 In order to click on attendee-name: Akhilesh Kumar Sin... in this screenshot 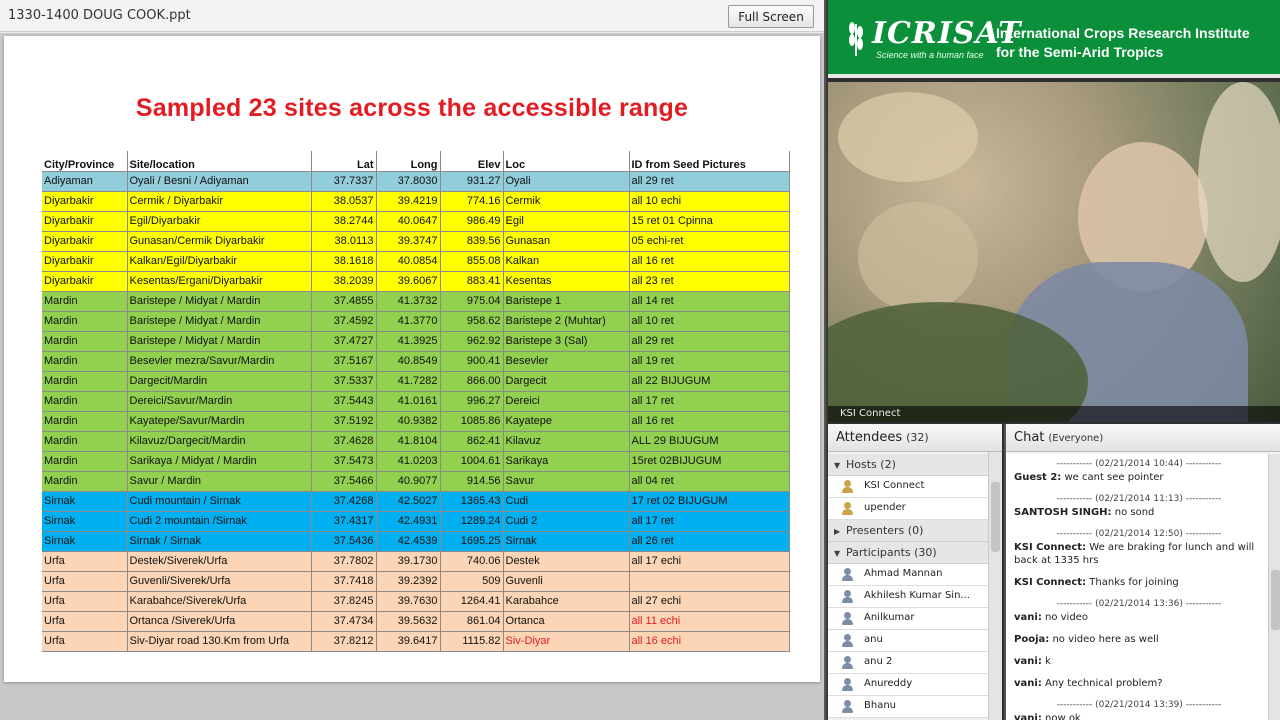, I will do `click(917, 595)`.